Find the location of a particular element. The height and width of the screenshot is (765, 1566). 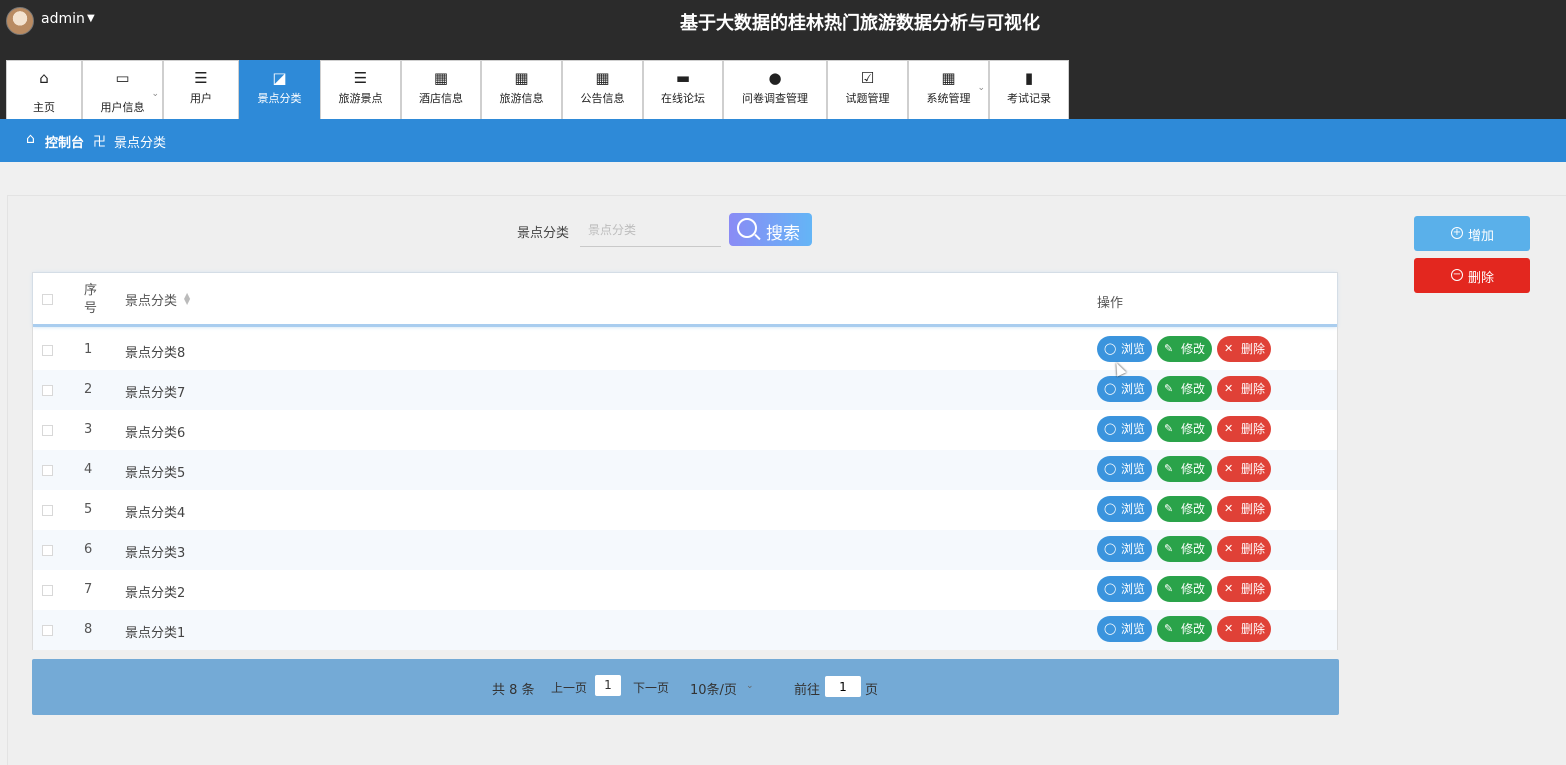

search-button: 搜索 is located at coordinates (770, 229).